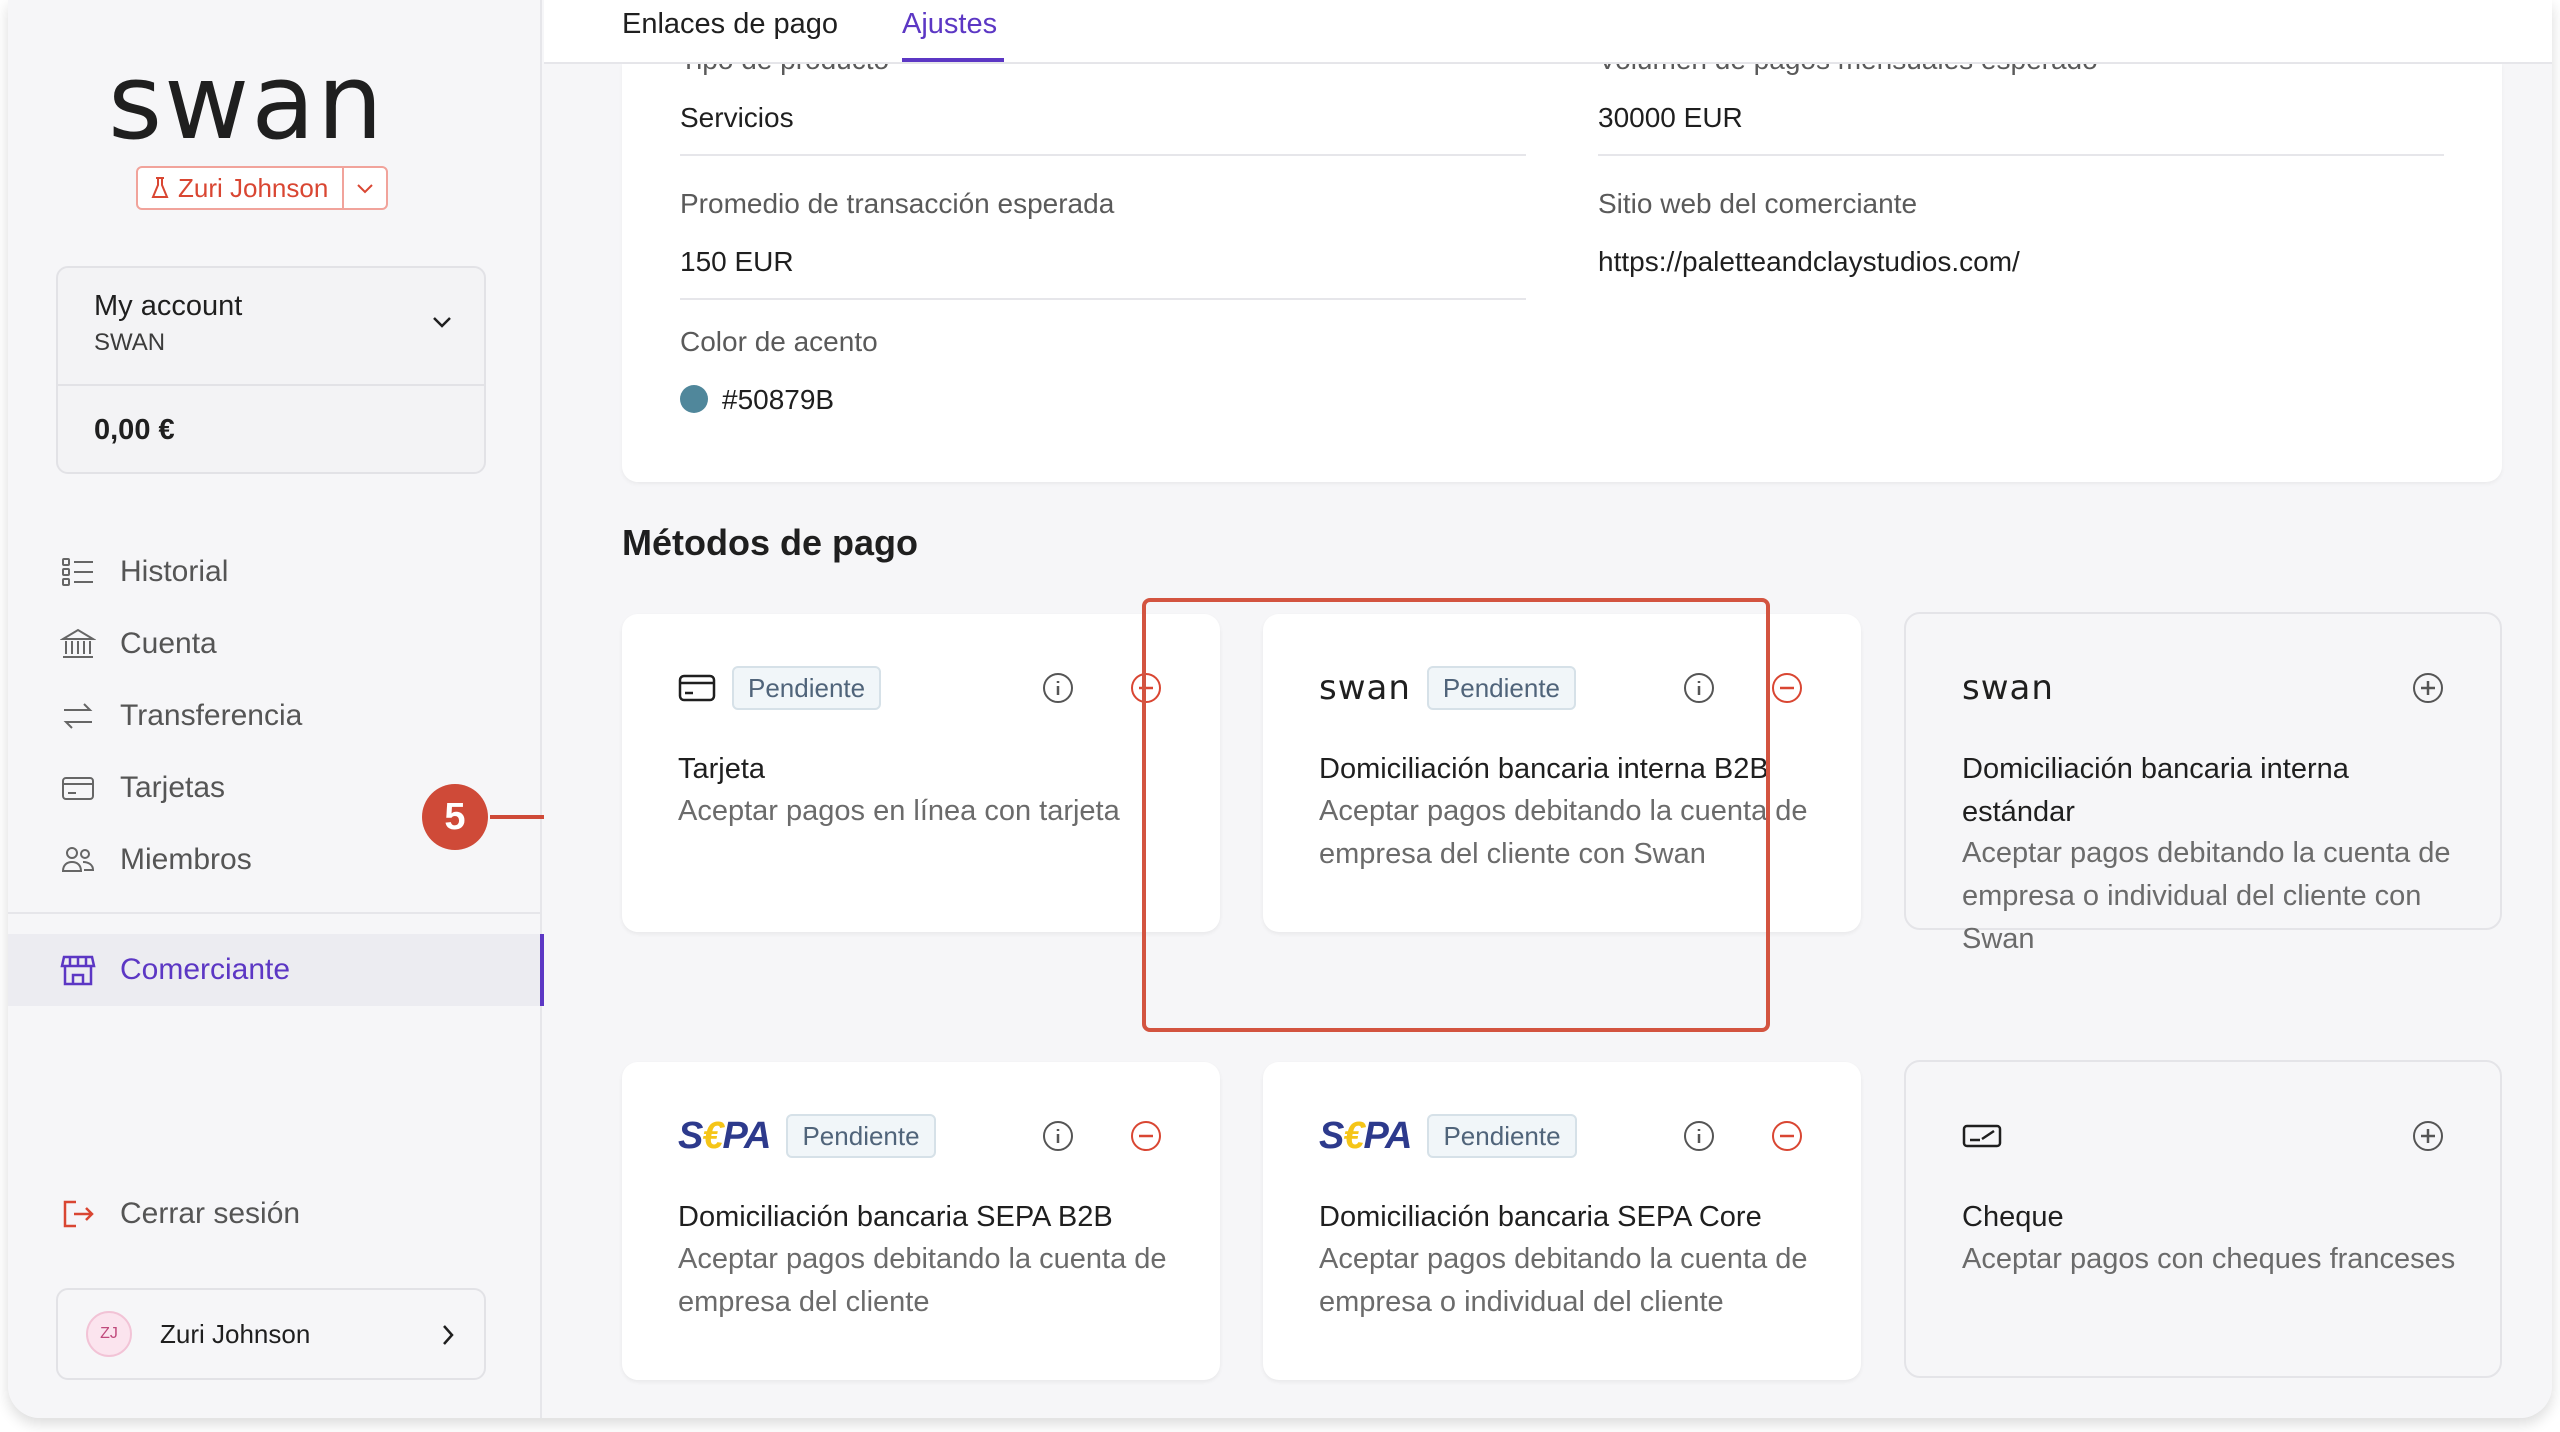 The width and height of the screenshot is (2560, 1432). I want to click on account-name: My account, so click(168, 306).